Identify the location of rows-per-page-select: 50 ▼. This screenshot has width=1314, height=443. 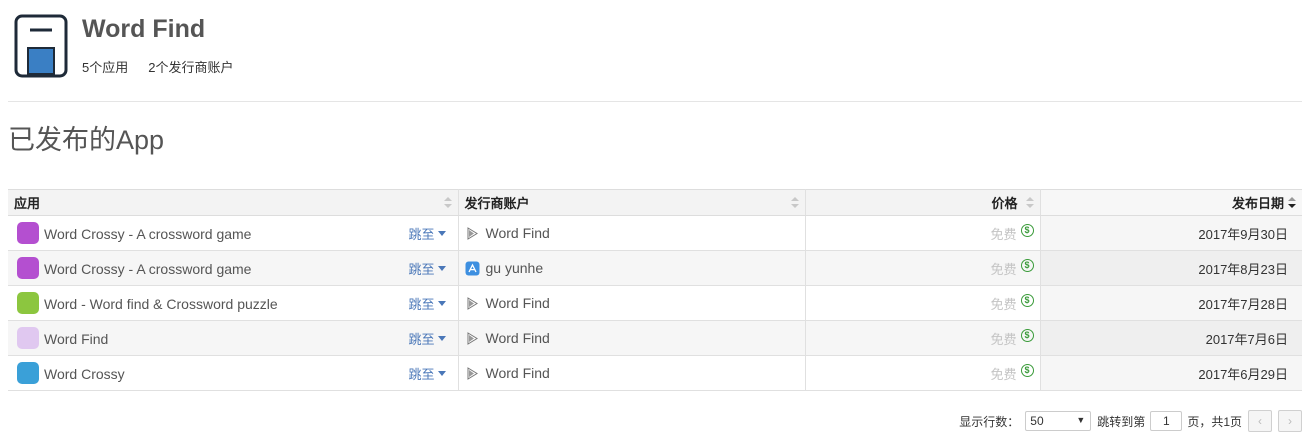
(1058, 421).